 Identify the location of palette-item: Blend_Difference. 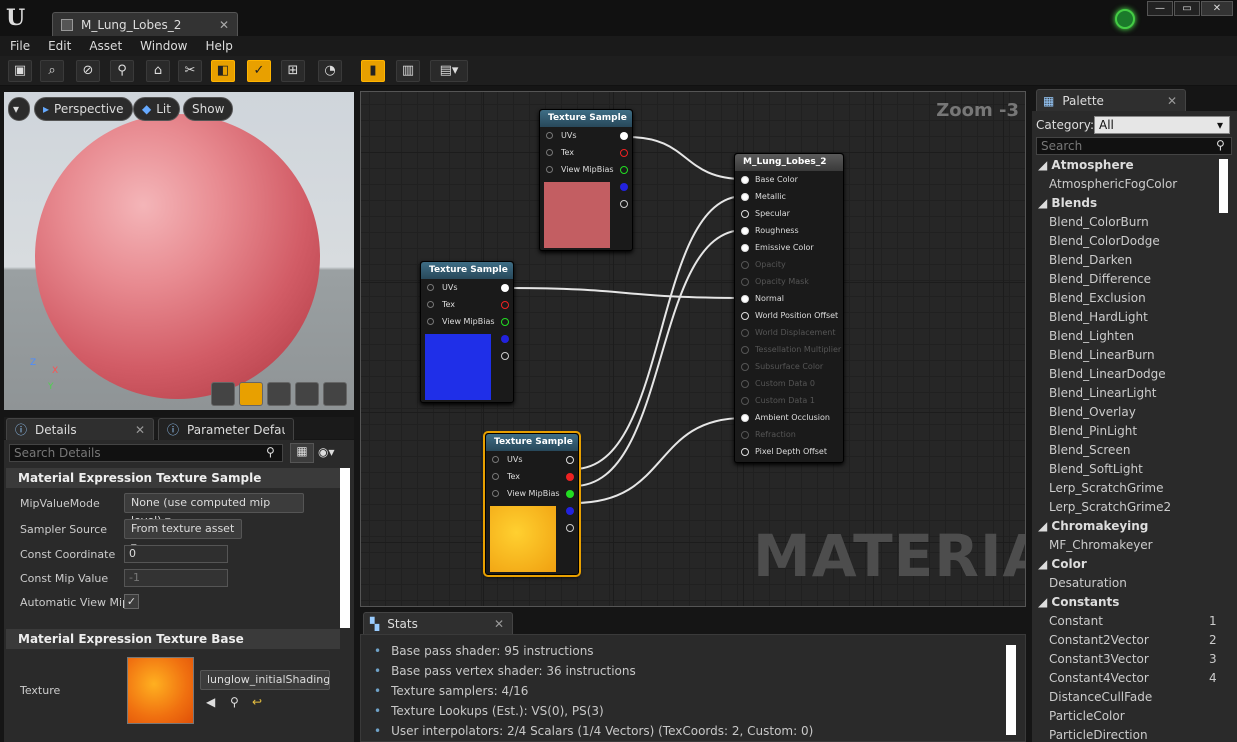
(1134, 279).